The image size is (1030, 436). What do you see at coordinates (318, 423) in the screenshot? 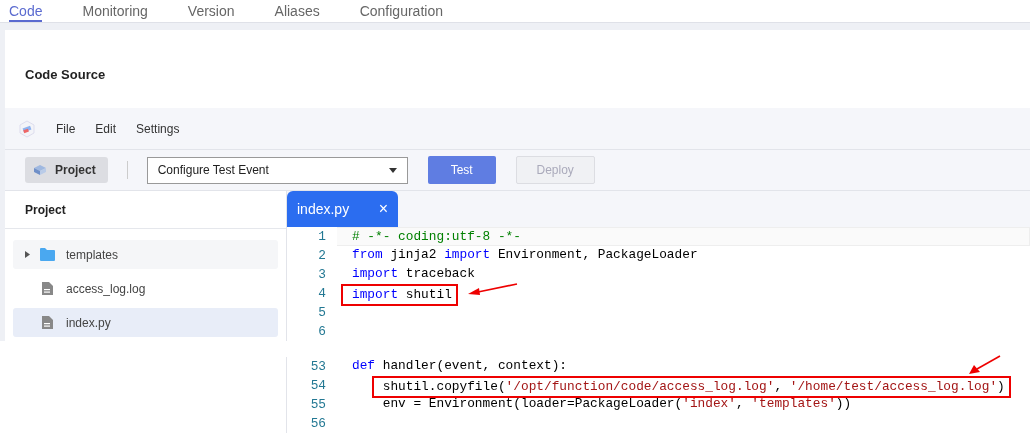
I see `line-number: 56` at bounding box center [318, 423].